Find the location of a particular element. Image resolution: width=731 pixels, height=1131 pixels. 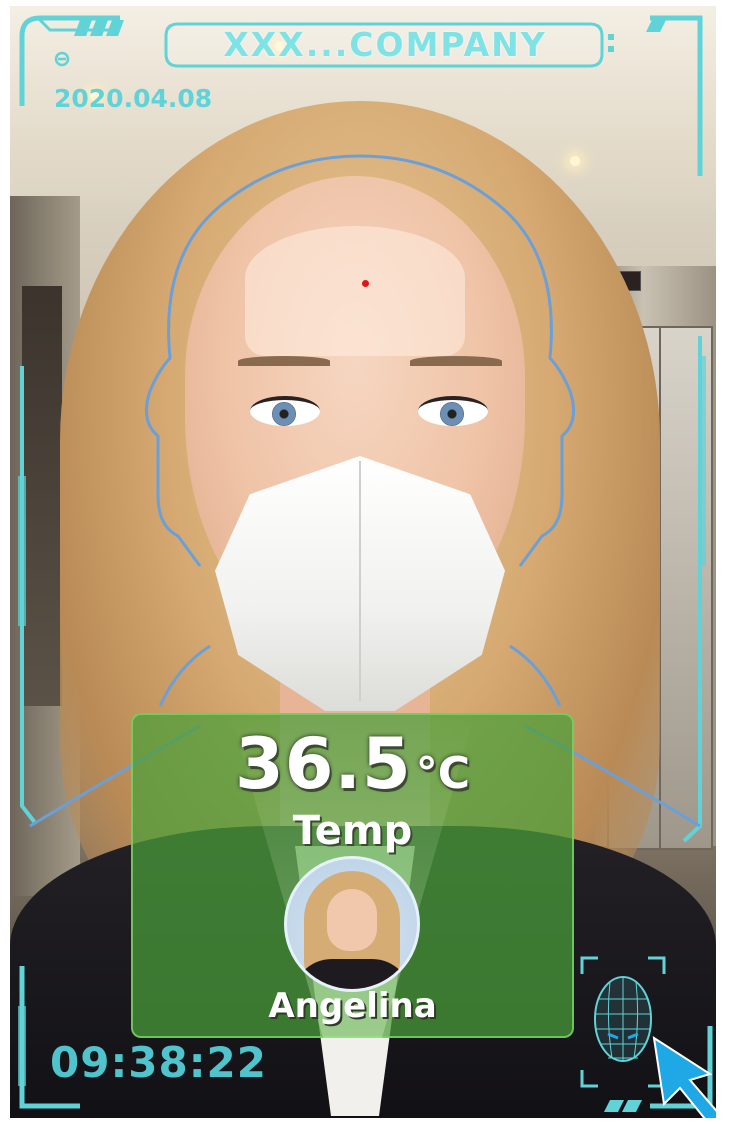

cursor-arrow-icon is located at coordinates (684, 1076).